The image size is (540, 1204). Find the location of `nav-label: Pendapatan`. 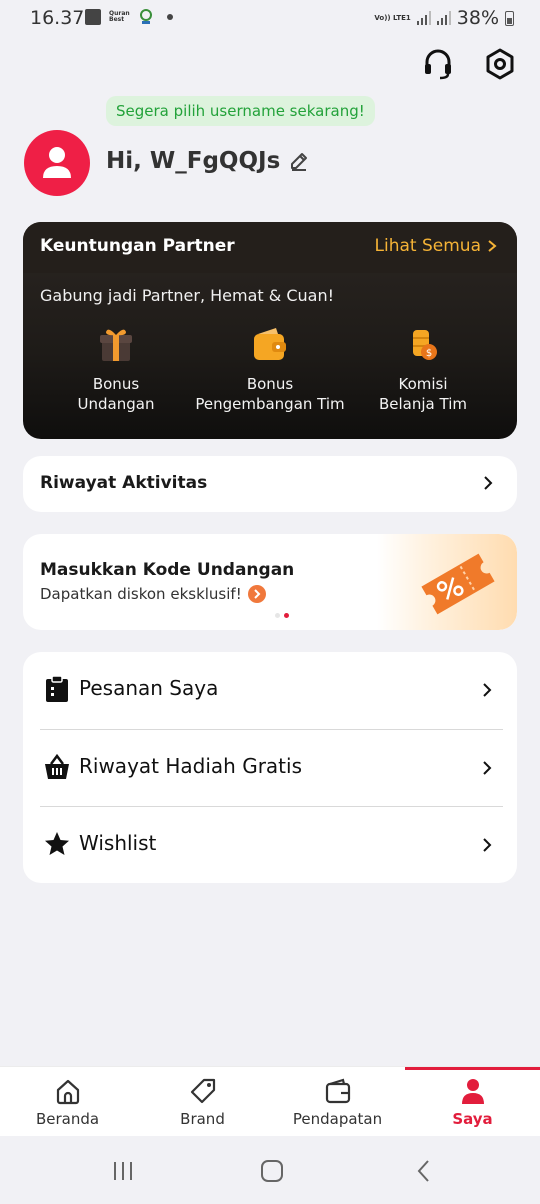

nav-label: Pendapatan is located at coordinates (337, 1119).